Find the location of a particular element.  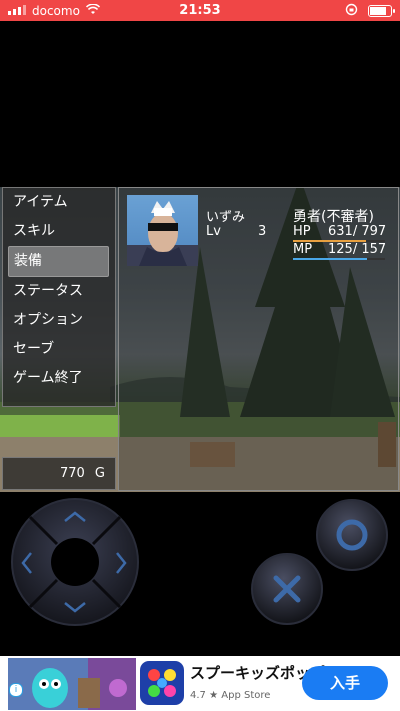

status-left: docomo is located at coordinates (50, 10).